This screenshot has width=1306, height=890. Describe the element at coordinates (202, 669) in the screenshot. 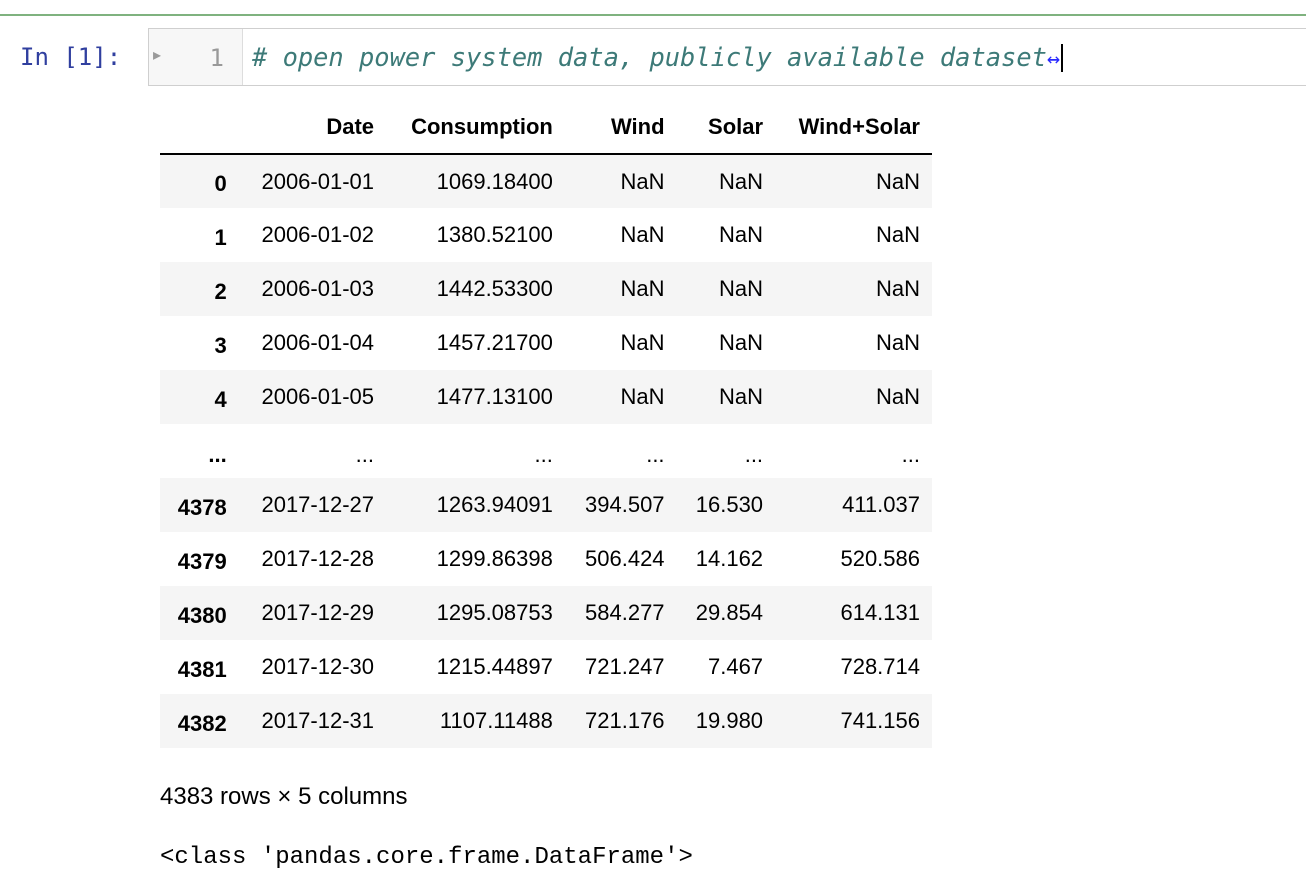

I see `row-index: 4381` at that location.